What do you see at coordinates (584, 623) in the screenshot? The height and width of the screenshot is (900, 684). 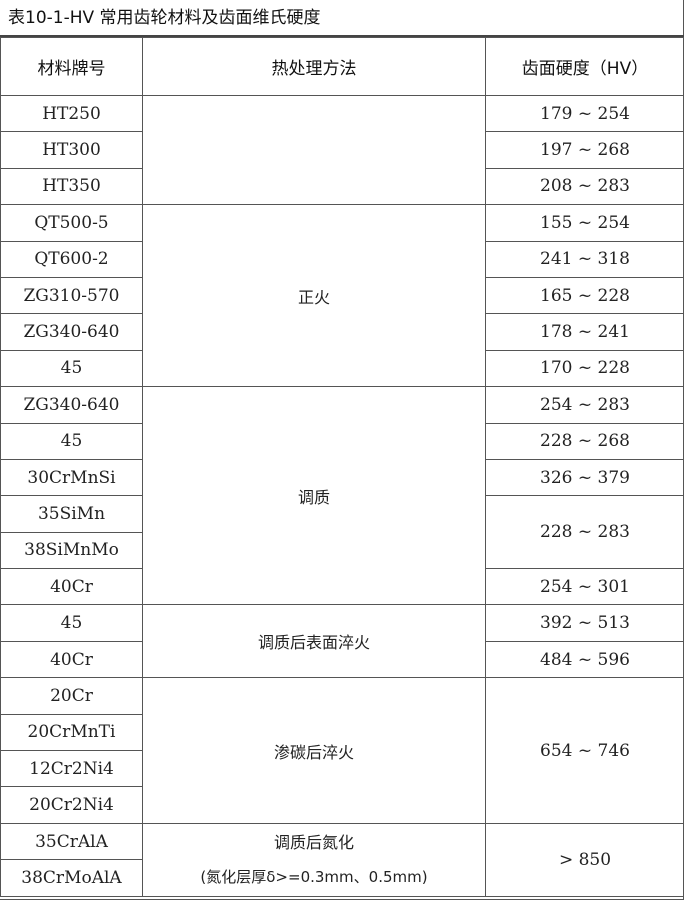 I see `hardness-cell: 392 ~ 513` at bounding box center [584, 623].